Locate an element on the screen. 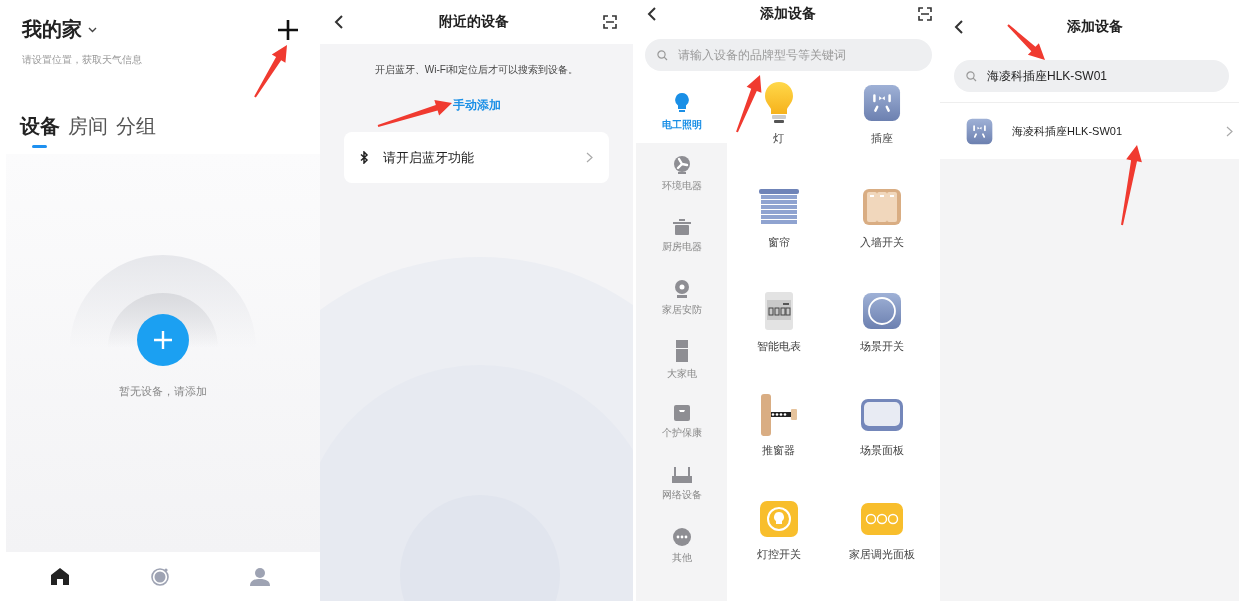 The width and height of the screenshot is (1239, 601). fan-icon is located at coordinates (681, 164).